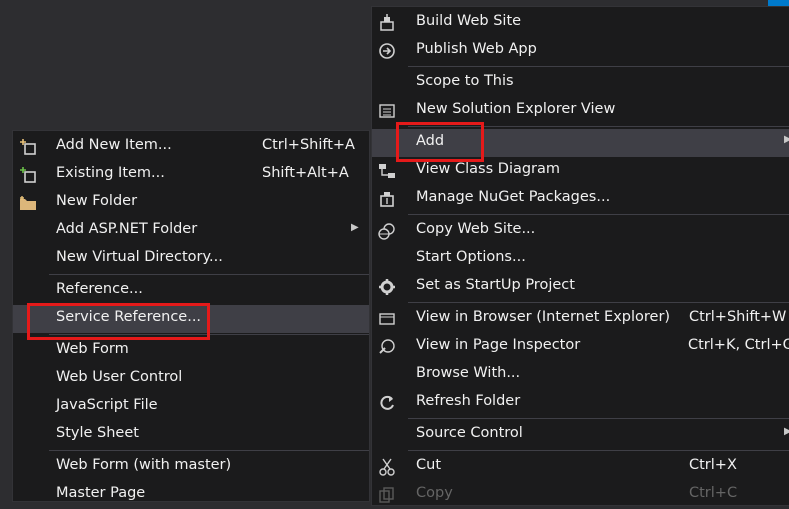  I want to click on refresh-icon, so click(387, 403).